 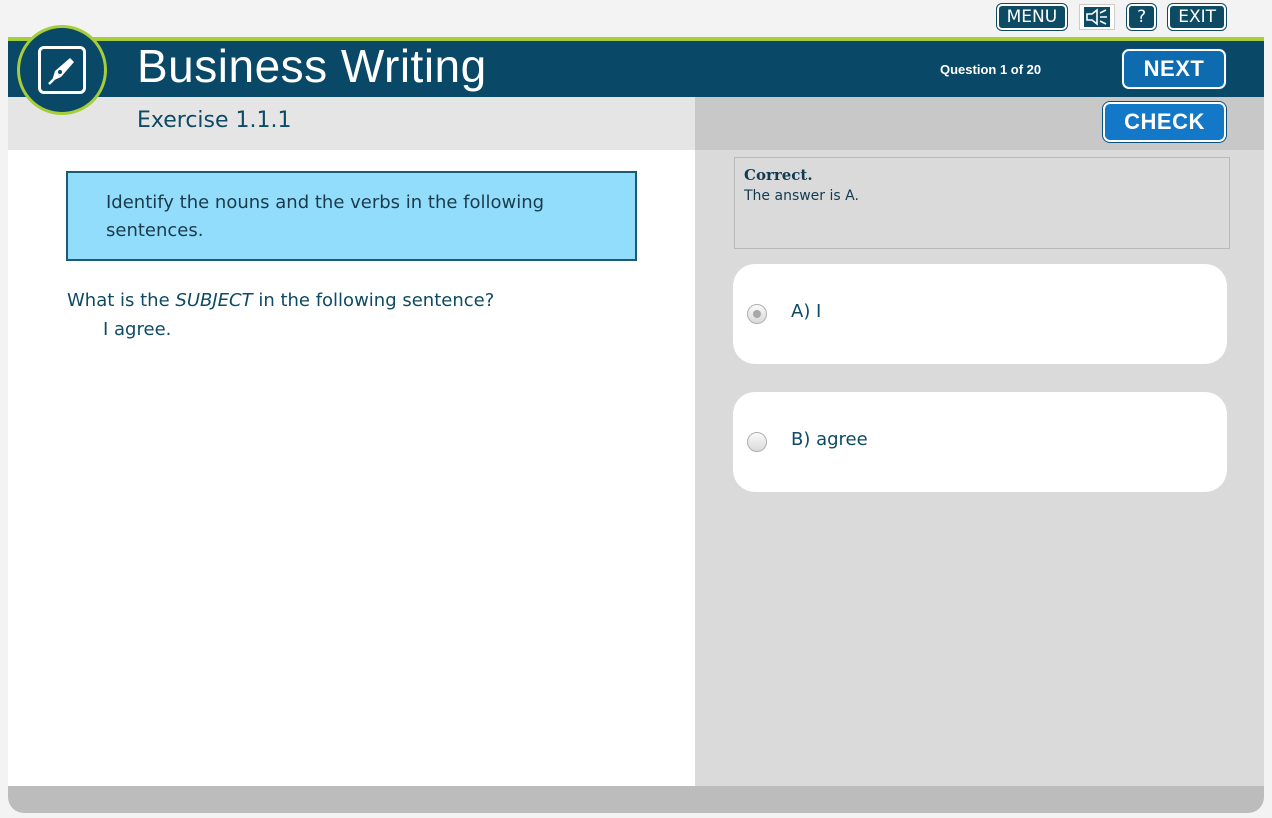 I want to click on answer-option-a: A) I, so click(x=980, y=314).